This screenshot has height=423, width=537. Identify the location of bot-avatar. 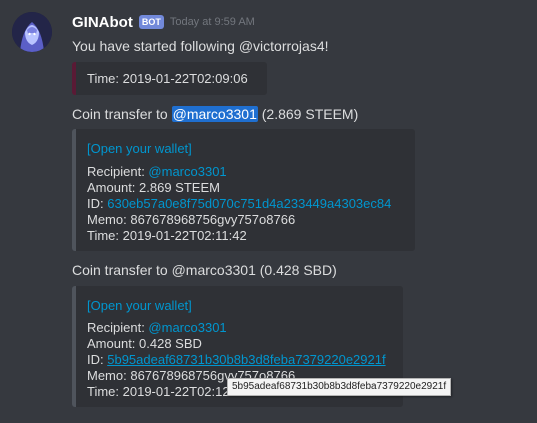
(32, 32).